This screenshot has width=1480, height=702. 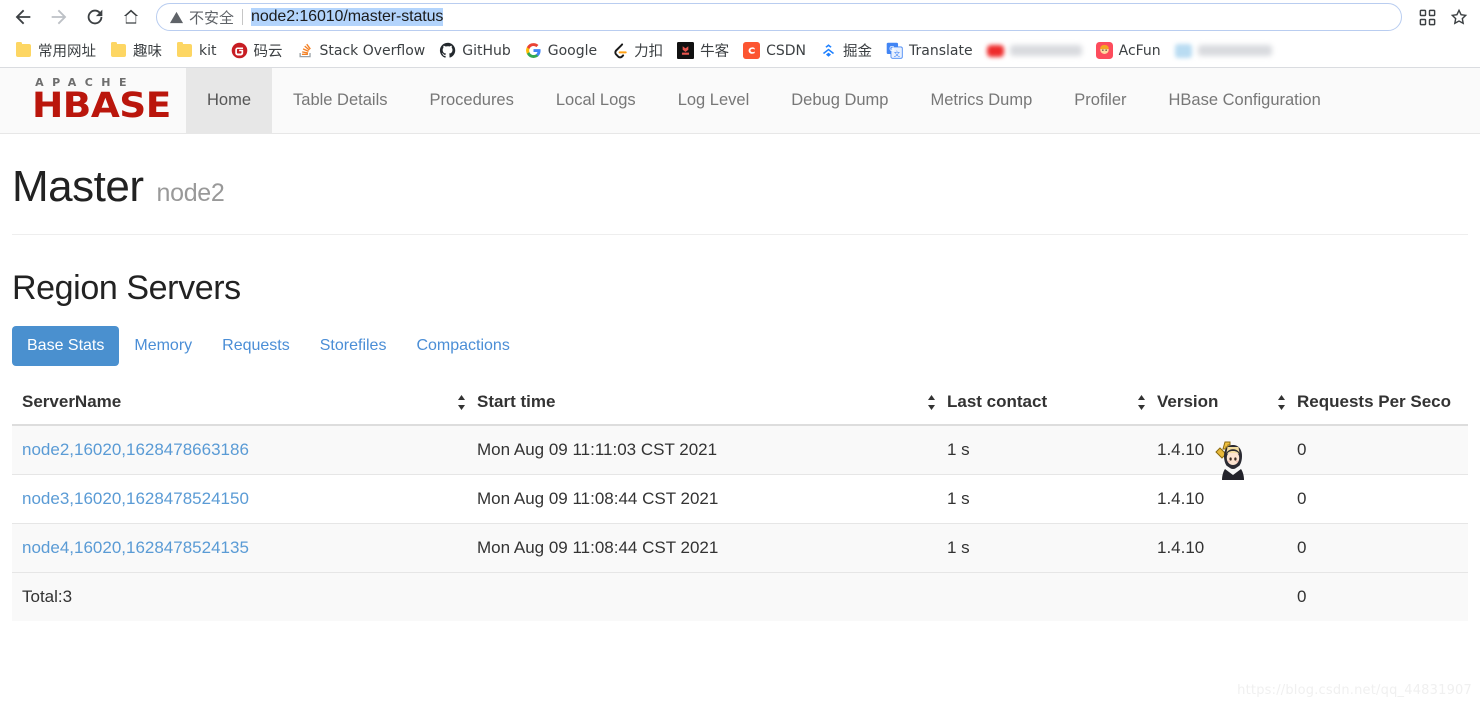 I want to click on page-title: Master, so click(x=78, y=186).